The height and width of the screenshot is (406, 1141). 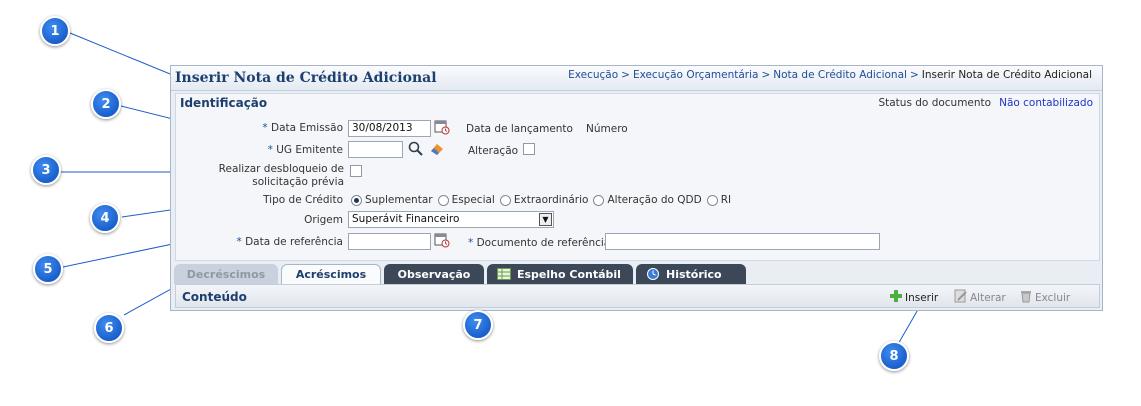 I want to click on history-icon, so click(x=653, y=274).